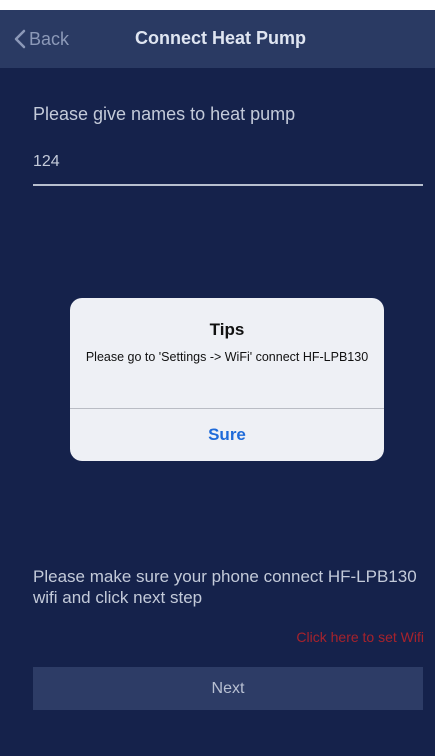 The height and width of the screenshot is (756, 435). What do you see at coordinates (228, 688) in the screenshot?
I see `next-button: Next` at bounding box center [228, 688].